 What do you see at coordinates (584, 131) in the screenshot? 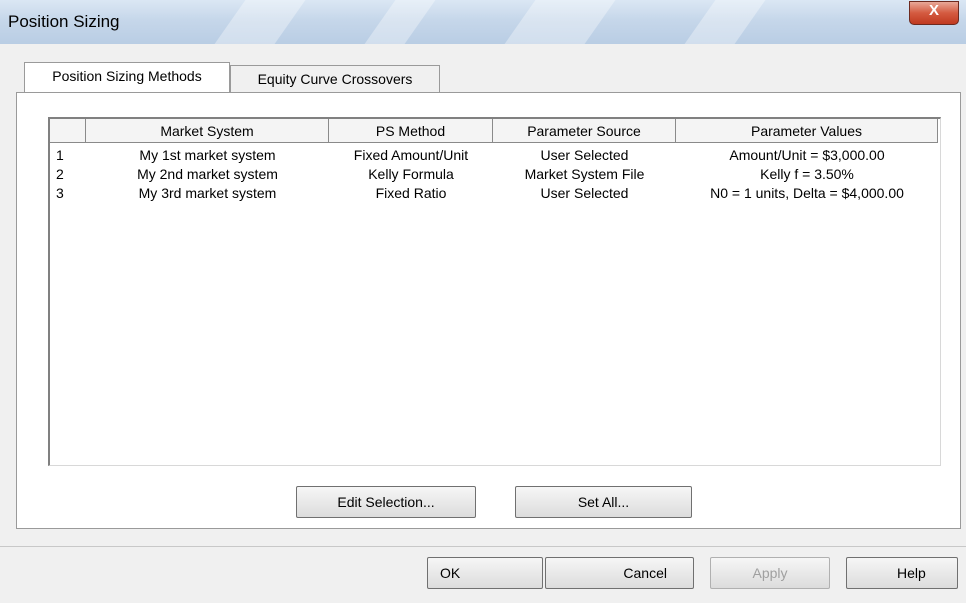
I see `column-header-parameter-source: Parameter Source` at bounding box center [584, 131].